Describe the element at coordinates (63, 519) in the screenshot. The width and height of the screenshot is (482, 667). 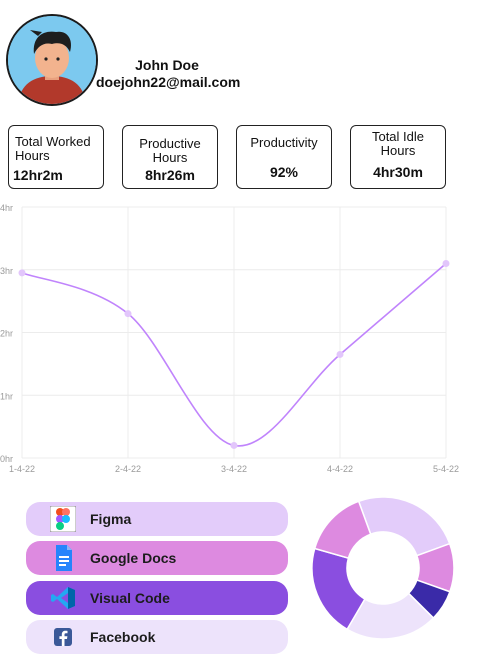
I see `figma-icon` at that location.